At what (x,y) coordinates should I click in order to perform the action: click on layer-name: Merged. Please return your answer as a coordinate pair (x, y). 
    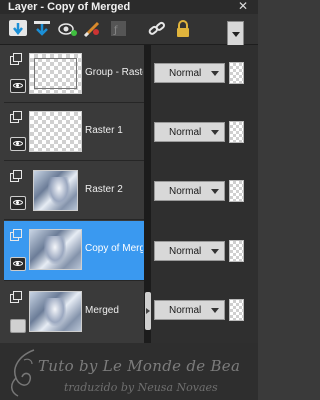
    Looking at the image, I should click on (102, 310).